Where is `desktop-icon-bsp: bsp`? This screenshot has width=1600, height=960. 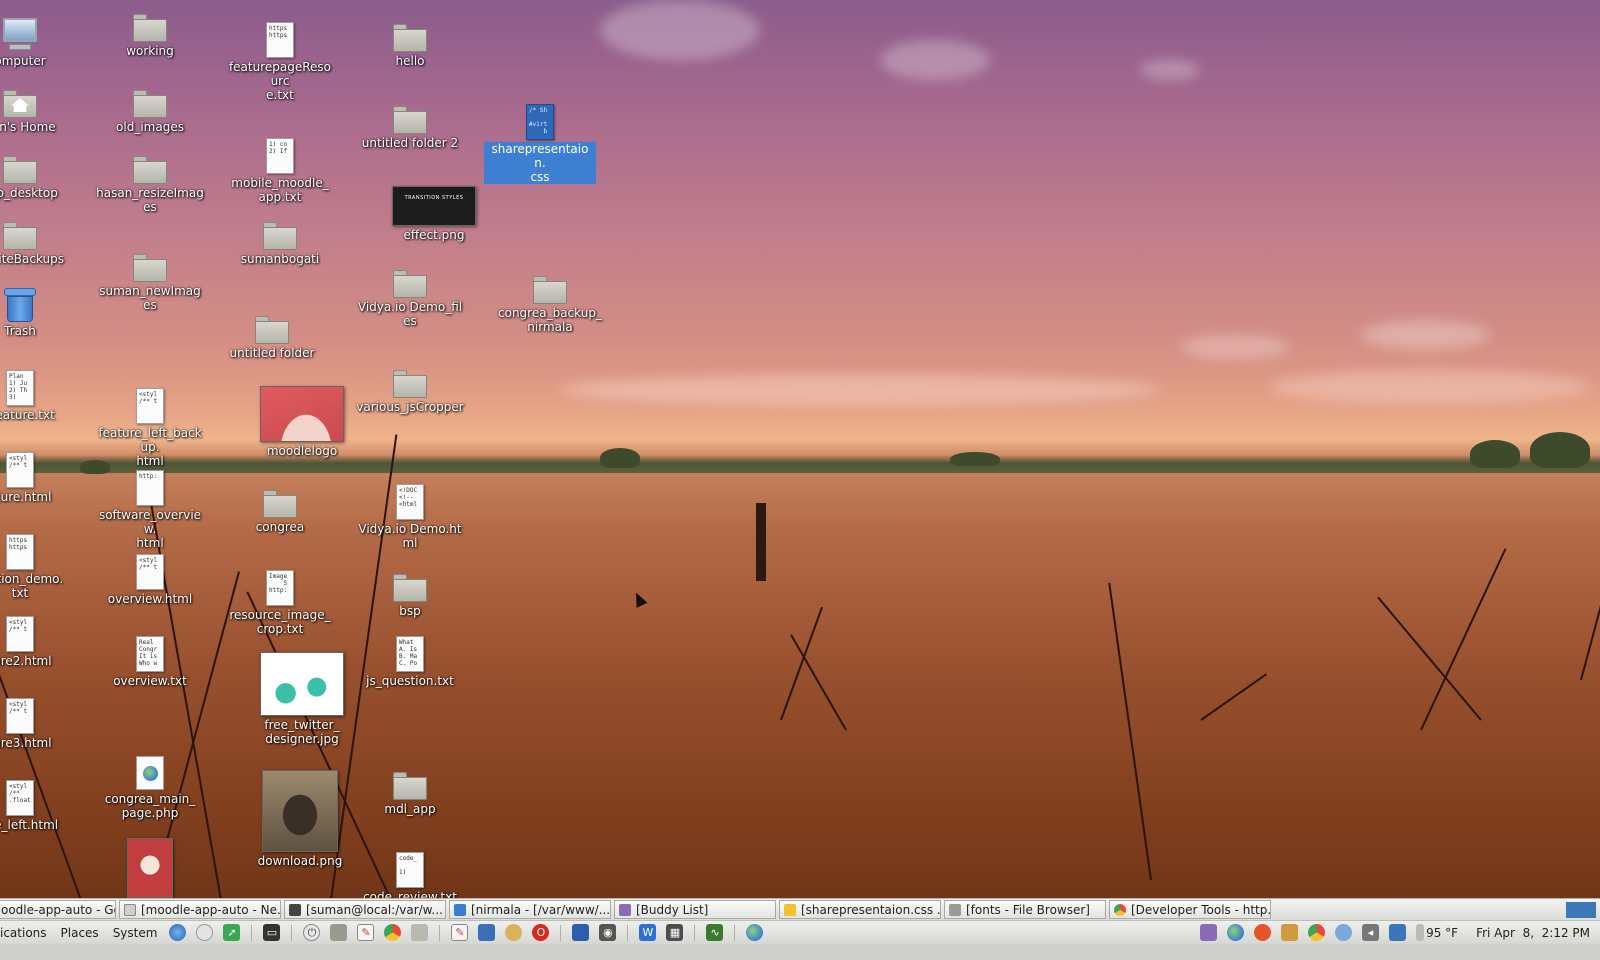
desktop-icon-bsp: bsp is located at coordinates (410, 596).